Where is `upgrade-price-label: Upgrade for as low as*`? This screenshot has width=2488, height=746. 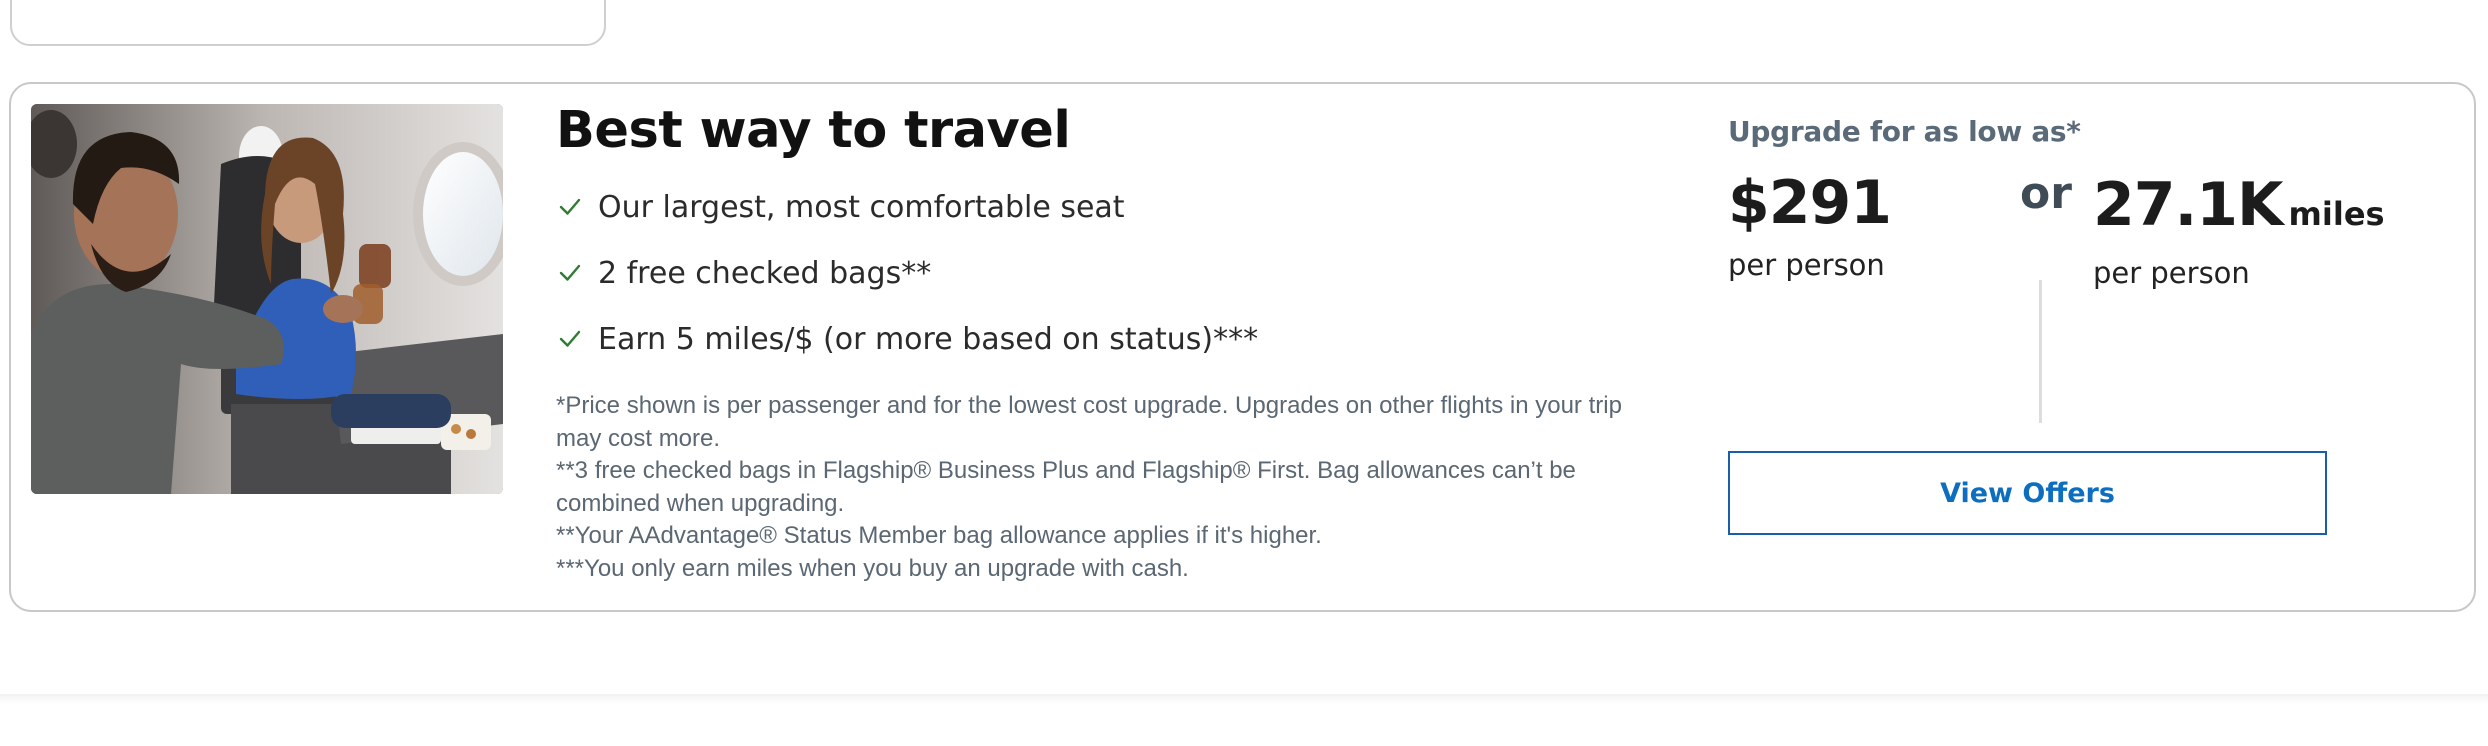
upgrade-price-label: Upgrade for as low as* is located at coordinates (1904, 131).